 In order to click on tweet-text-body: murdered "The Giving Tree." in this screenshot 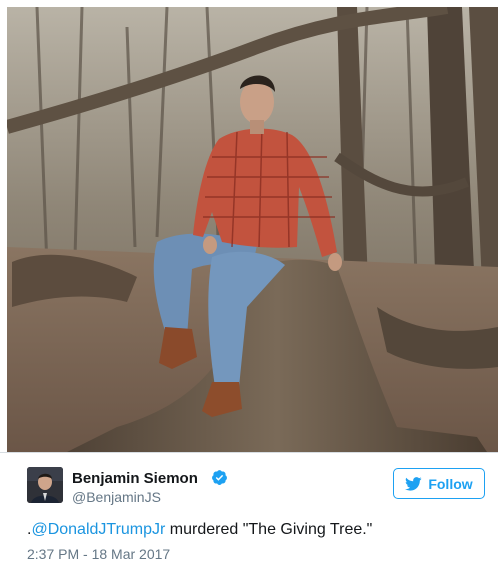, I will do `click(269, 529)`.